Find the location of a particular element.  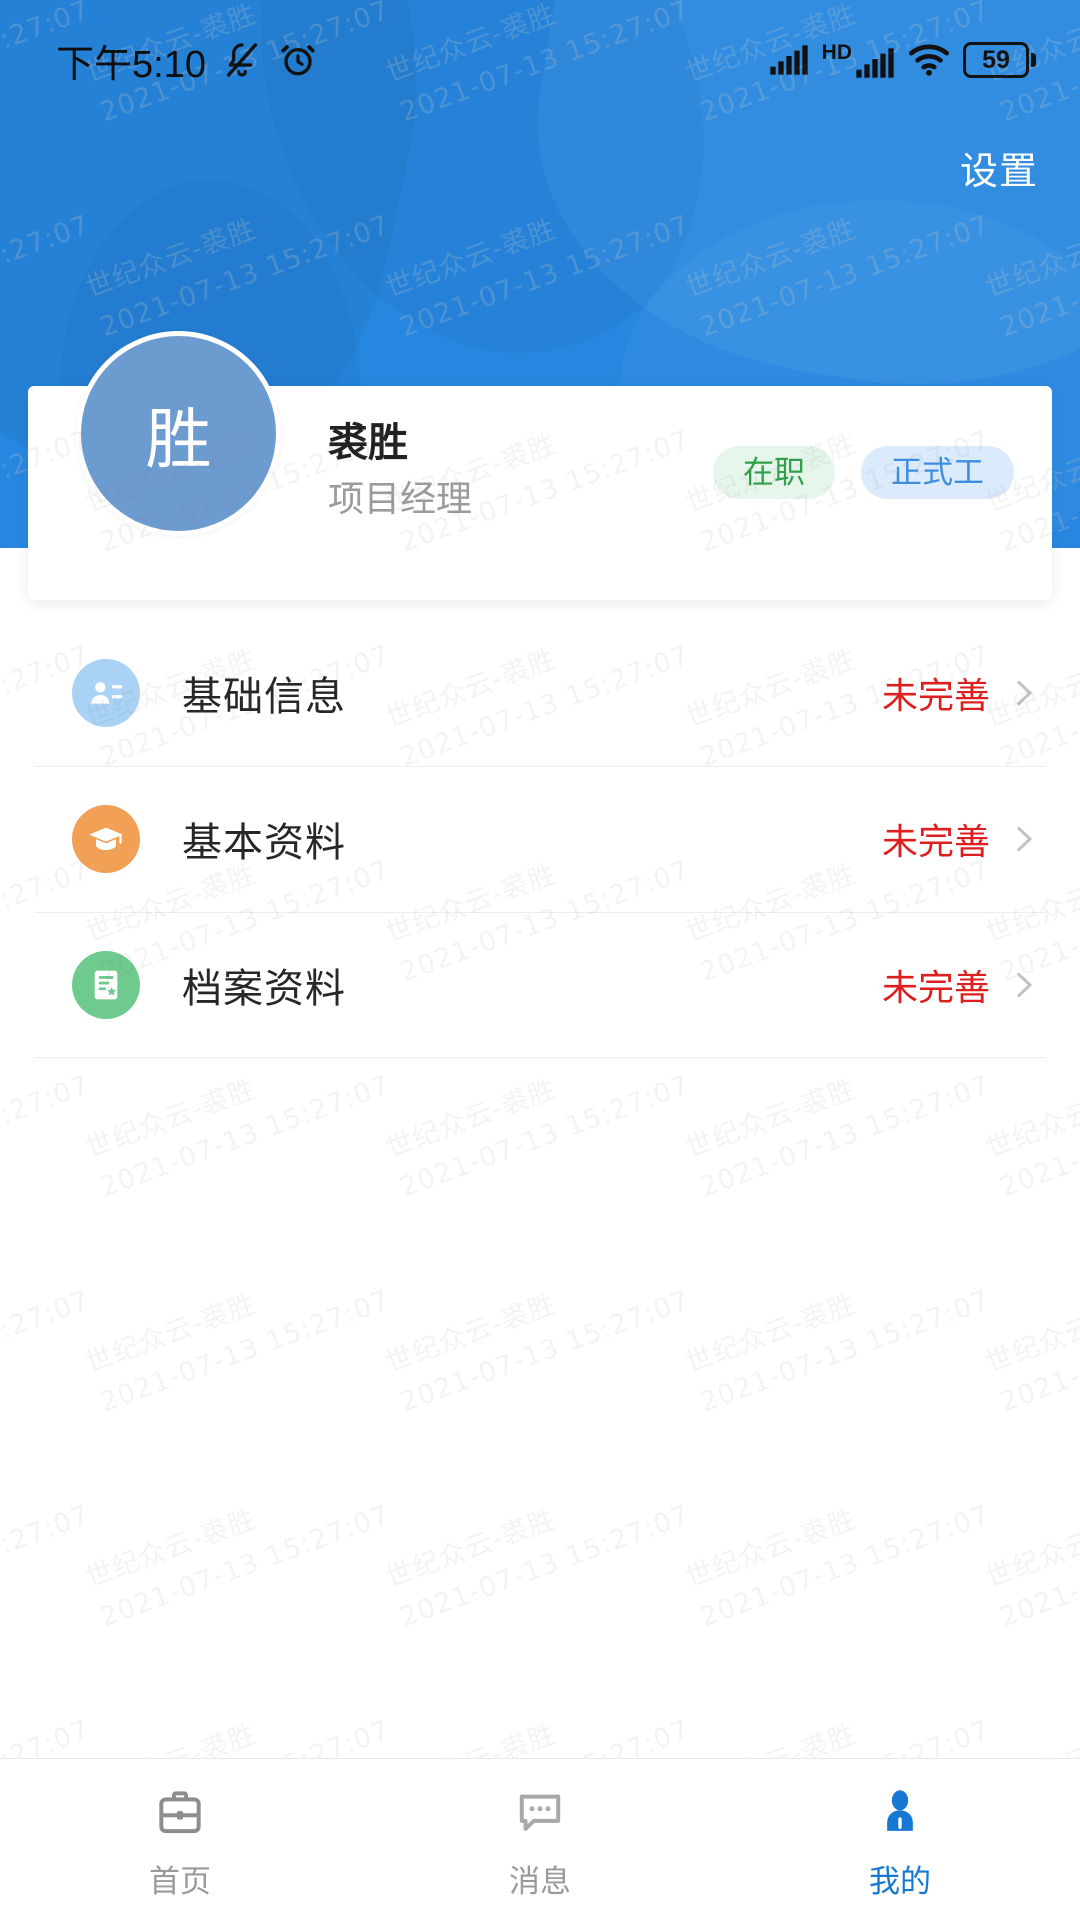

nav-item-messages: 消息 is located at coordinates (540, 1839).